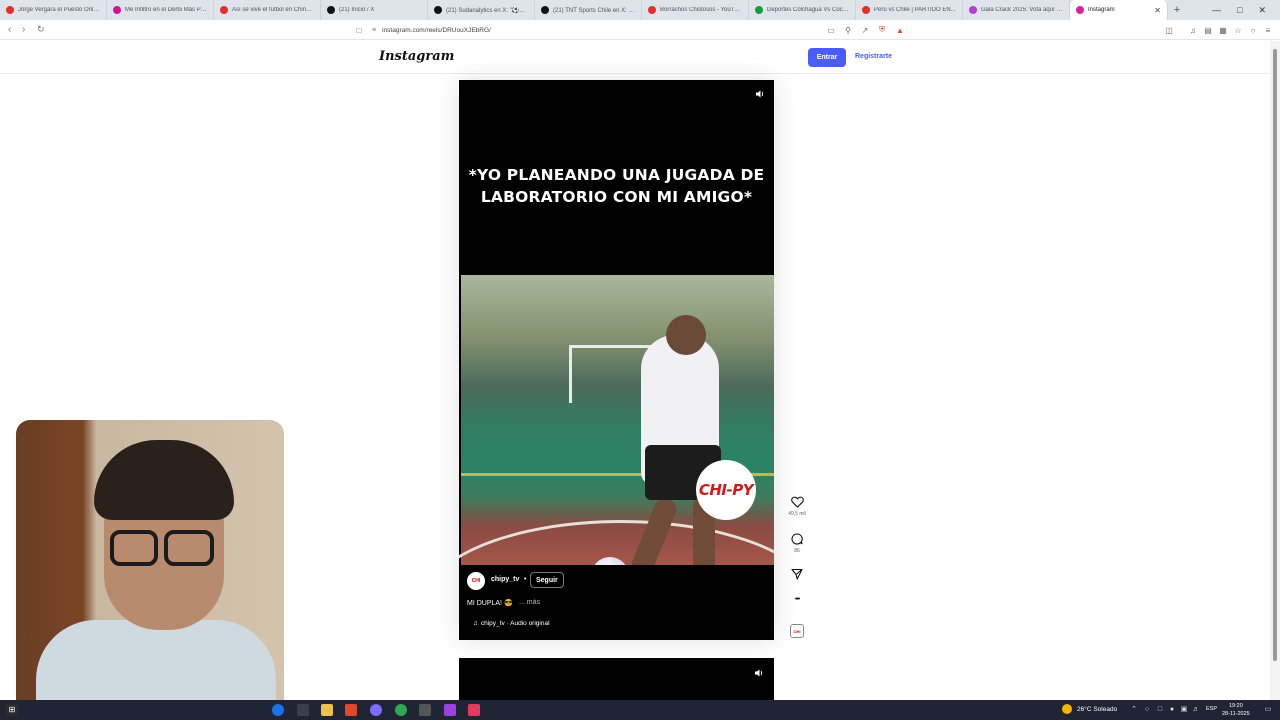 The height and width of the screenshot is (720, 1280). What do you see at coordinates (797, 599) in the screenshot?
I see `more-options-icon: •••` at bounding box center [797, 599].